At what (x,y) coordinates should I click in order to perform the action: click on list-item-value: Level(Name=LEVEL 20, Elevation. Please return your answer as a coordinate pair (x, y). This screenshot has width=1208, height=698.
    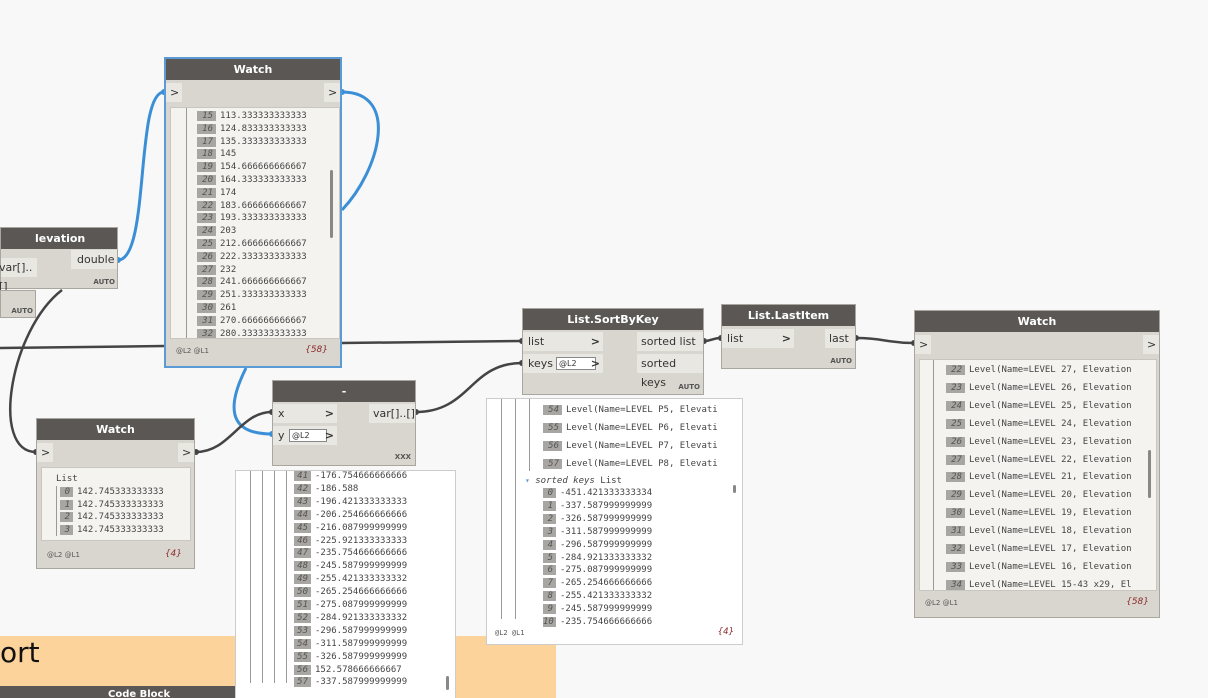
    Looking at the image, I should click on (1050, 495).